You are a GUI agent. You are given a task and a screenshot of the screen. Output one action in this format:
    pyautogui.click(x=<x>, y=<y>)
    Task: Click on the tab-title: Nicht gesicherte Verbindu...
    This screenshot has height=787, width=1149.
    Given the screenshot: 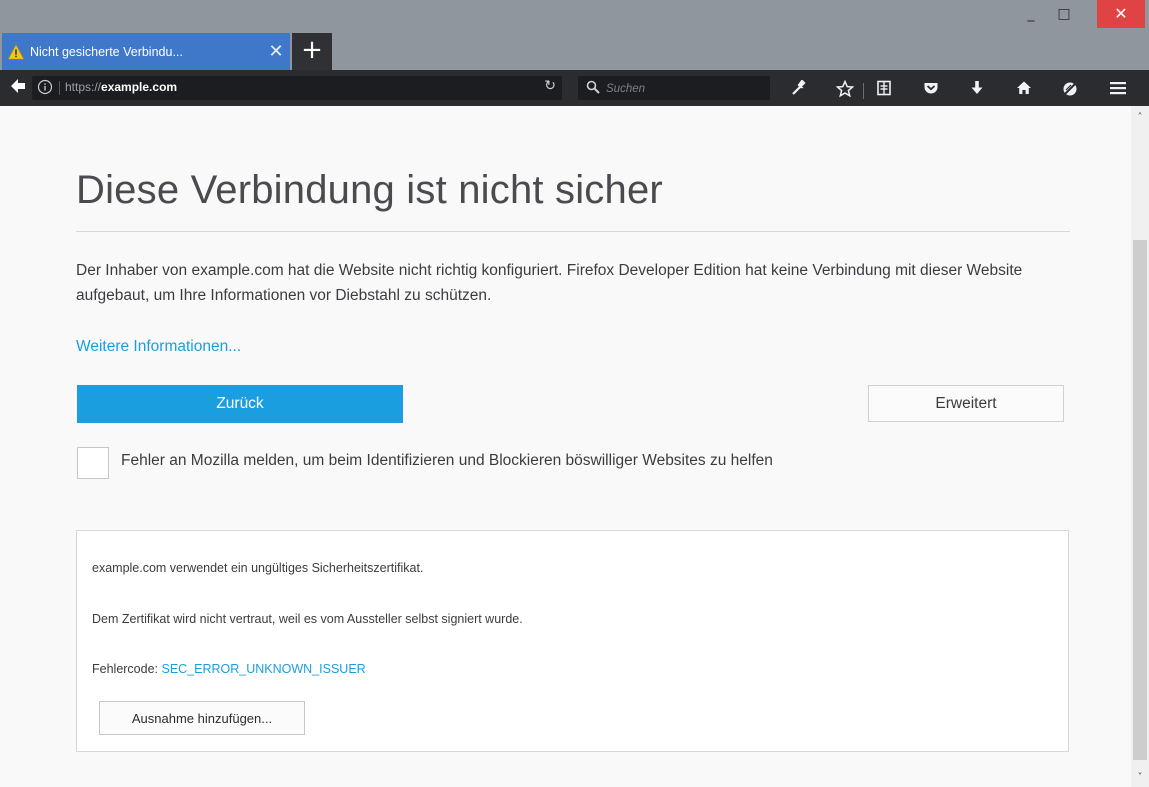 What is the action you would take?
    pyautogui.click(x=106, y=51)
    